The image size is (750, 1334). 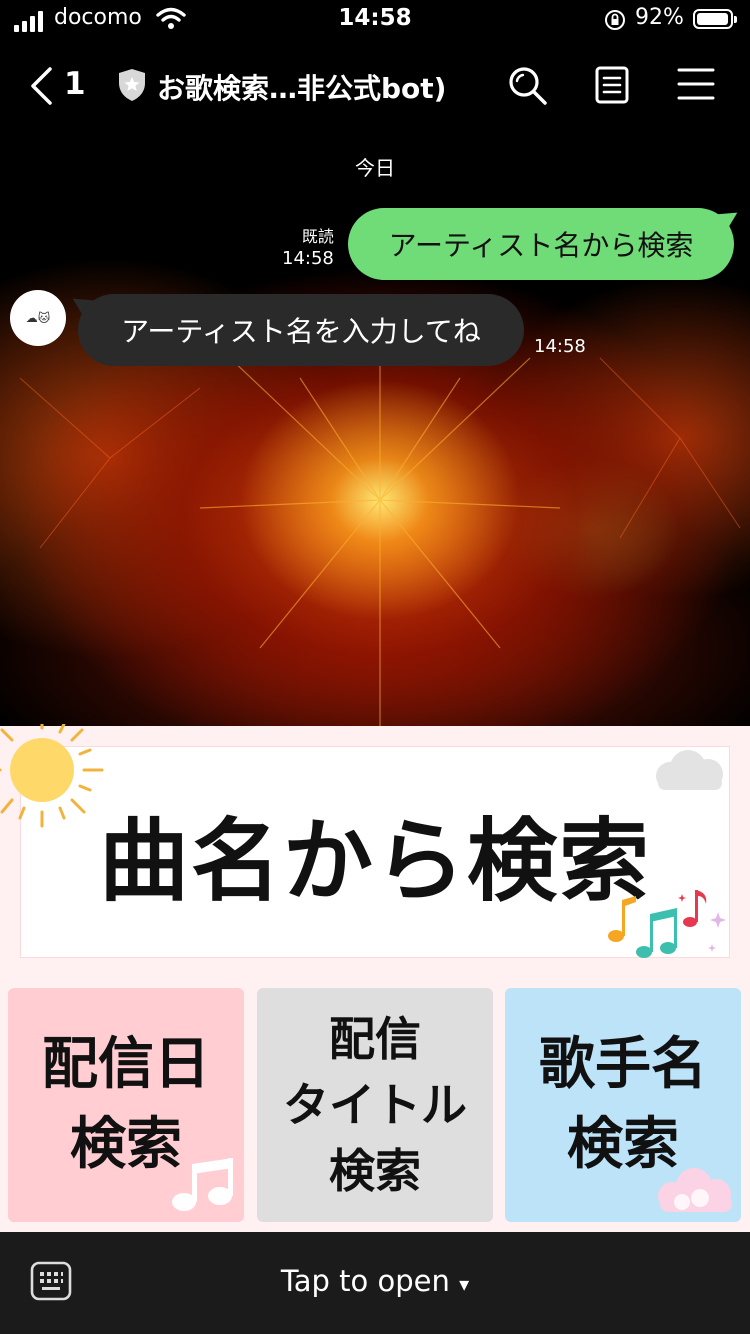 What do you see at coordinates (623, 1064) in the screenshot?
I see `tile-label-line: 歌手名` at bounding box center [623, 1064].